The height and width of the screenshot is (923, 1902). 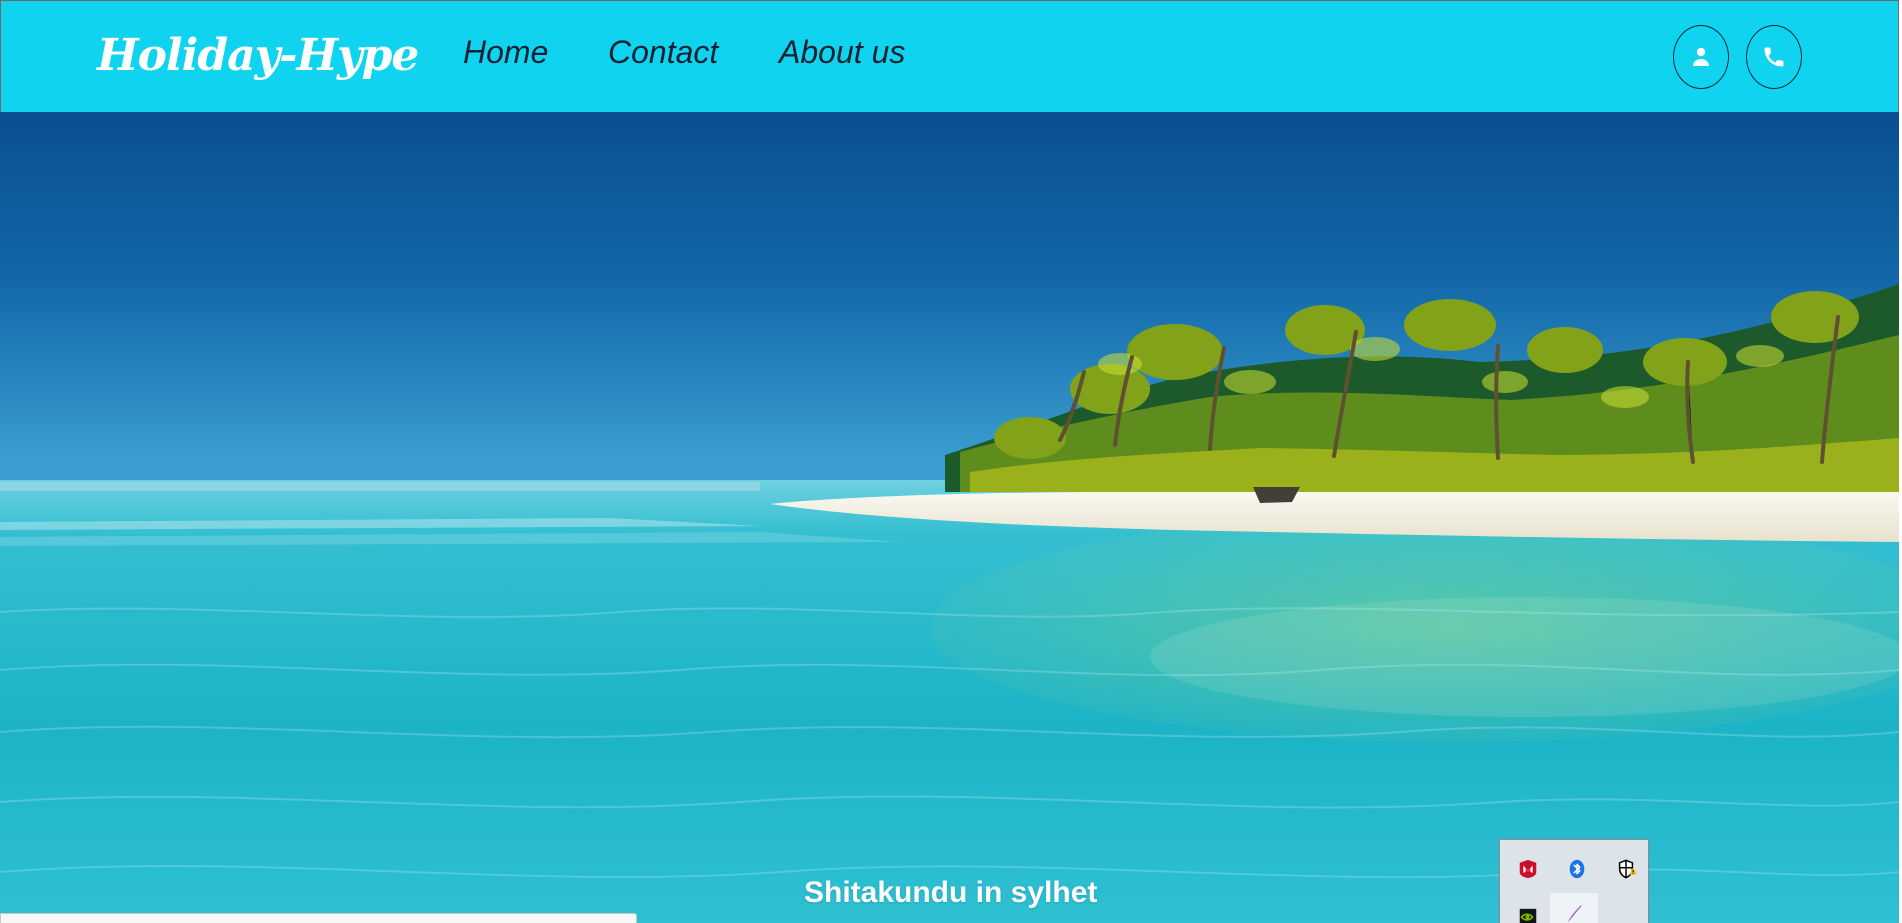 What do you see at coordinates (1528, 869) in the screenshot?
I see `mcafee-icon` at bounding box center [1528, 869].